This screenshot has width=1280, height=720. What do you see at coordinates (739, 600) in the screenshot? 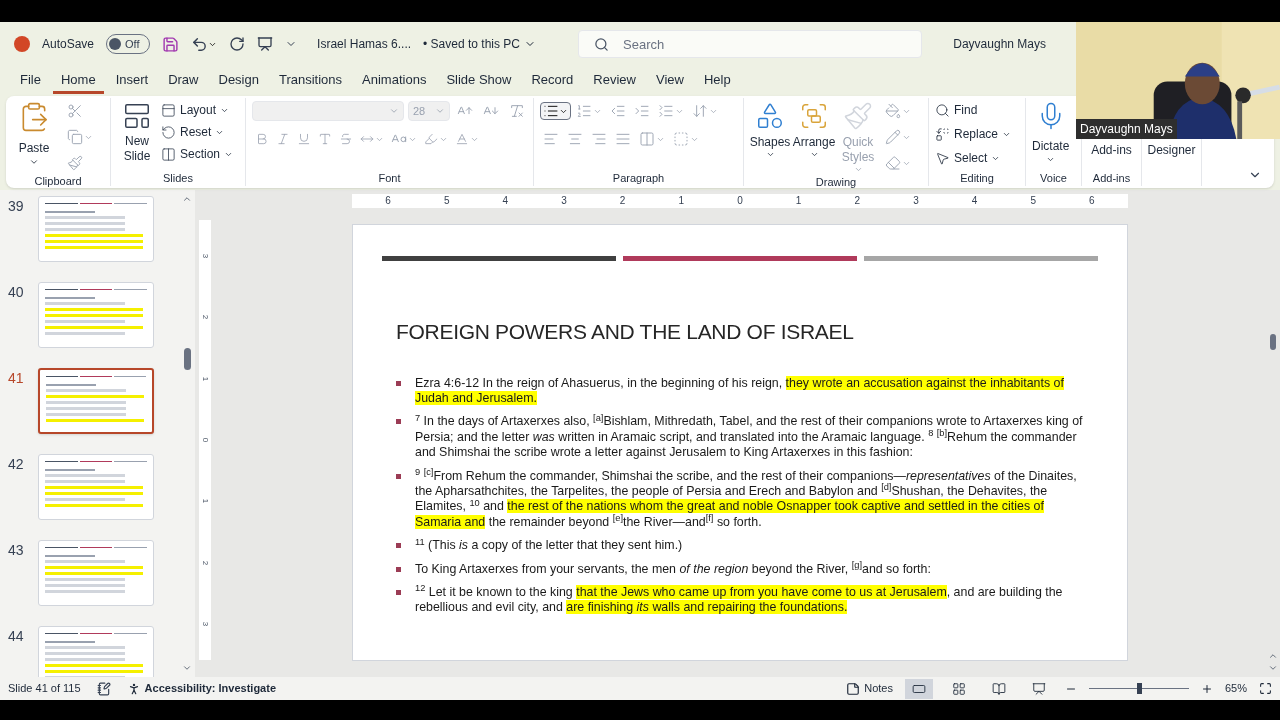
I see `bullet-paragraph: $^{12}$ Let it be known to the king that the Jews who came up from you have come to us at Jerusalem, and are building the rebellious and evil city, and are finishing its walls and repairing the foundations.` at bounding box center [739, 600].